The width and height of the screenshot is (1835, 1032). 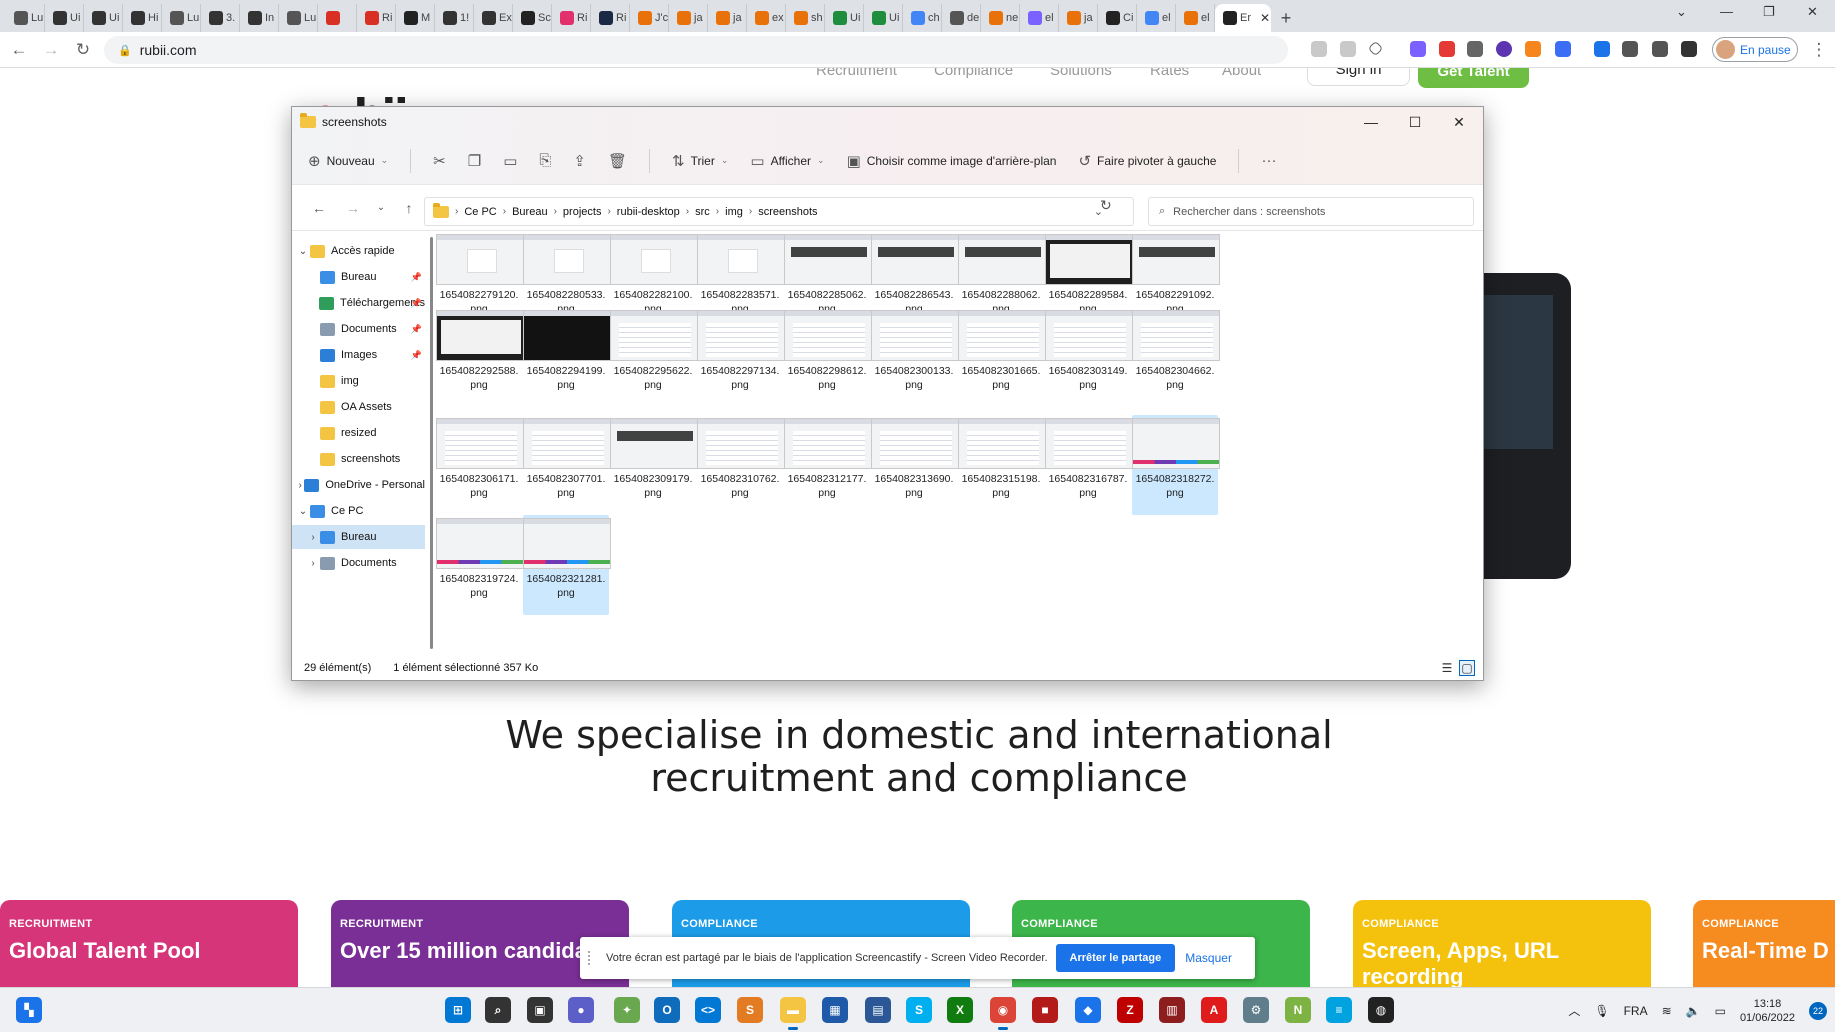 I want to click on file-item: 1654082318272.png, so click(x=1176, y=465).